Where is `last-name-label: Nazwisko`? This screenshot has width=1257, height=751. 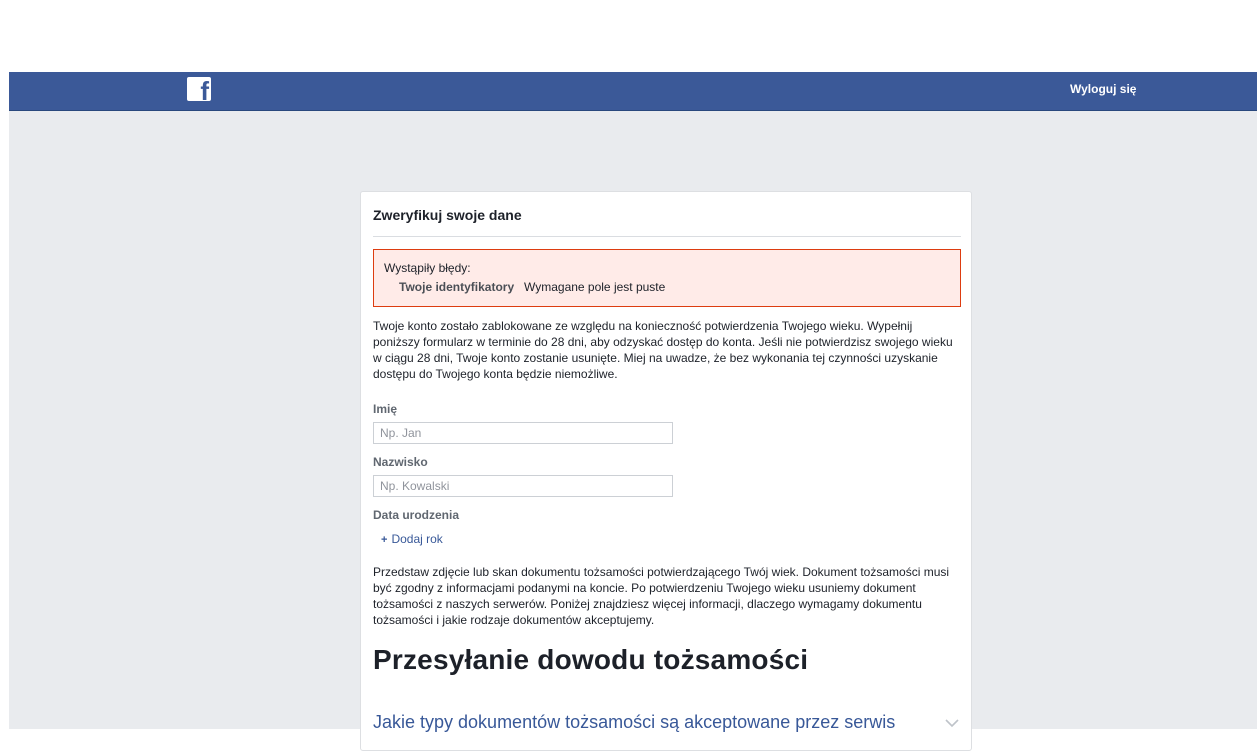
last-name-label: Nazwisko is located at coordinates (400, 462).